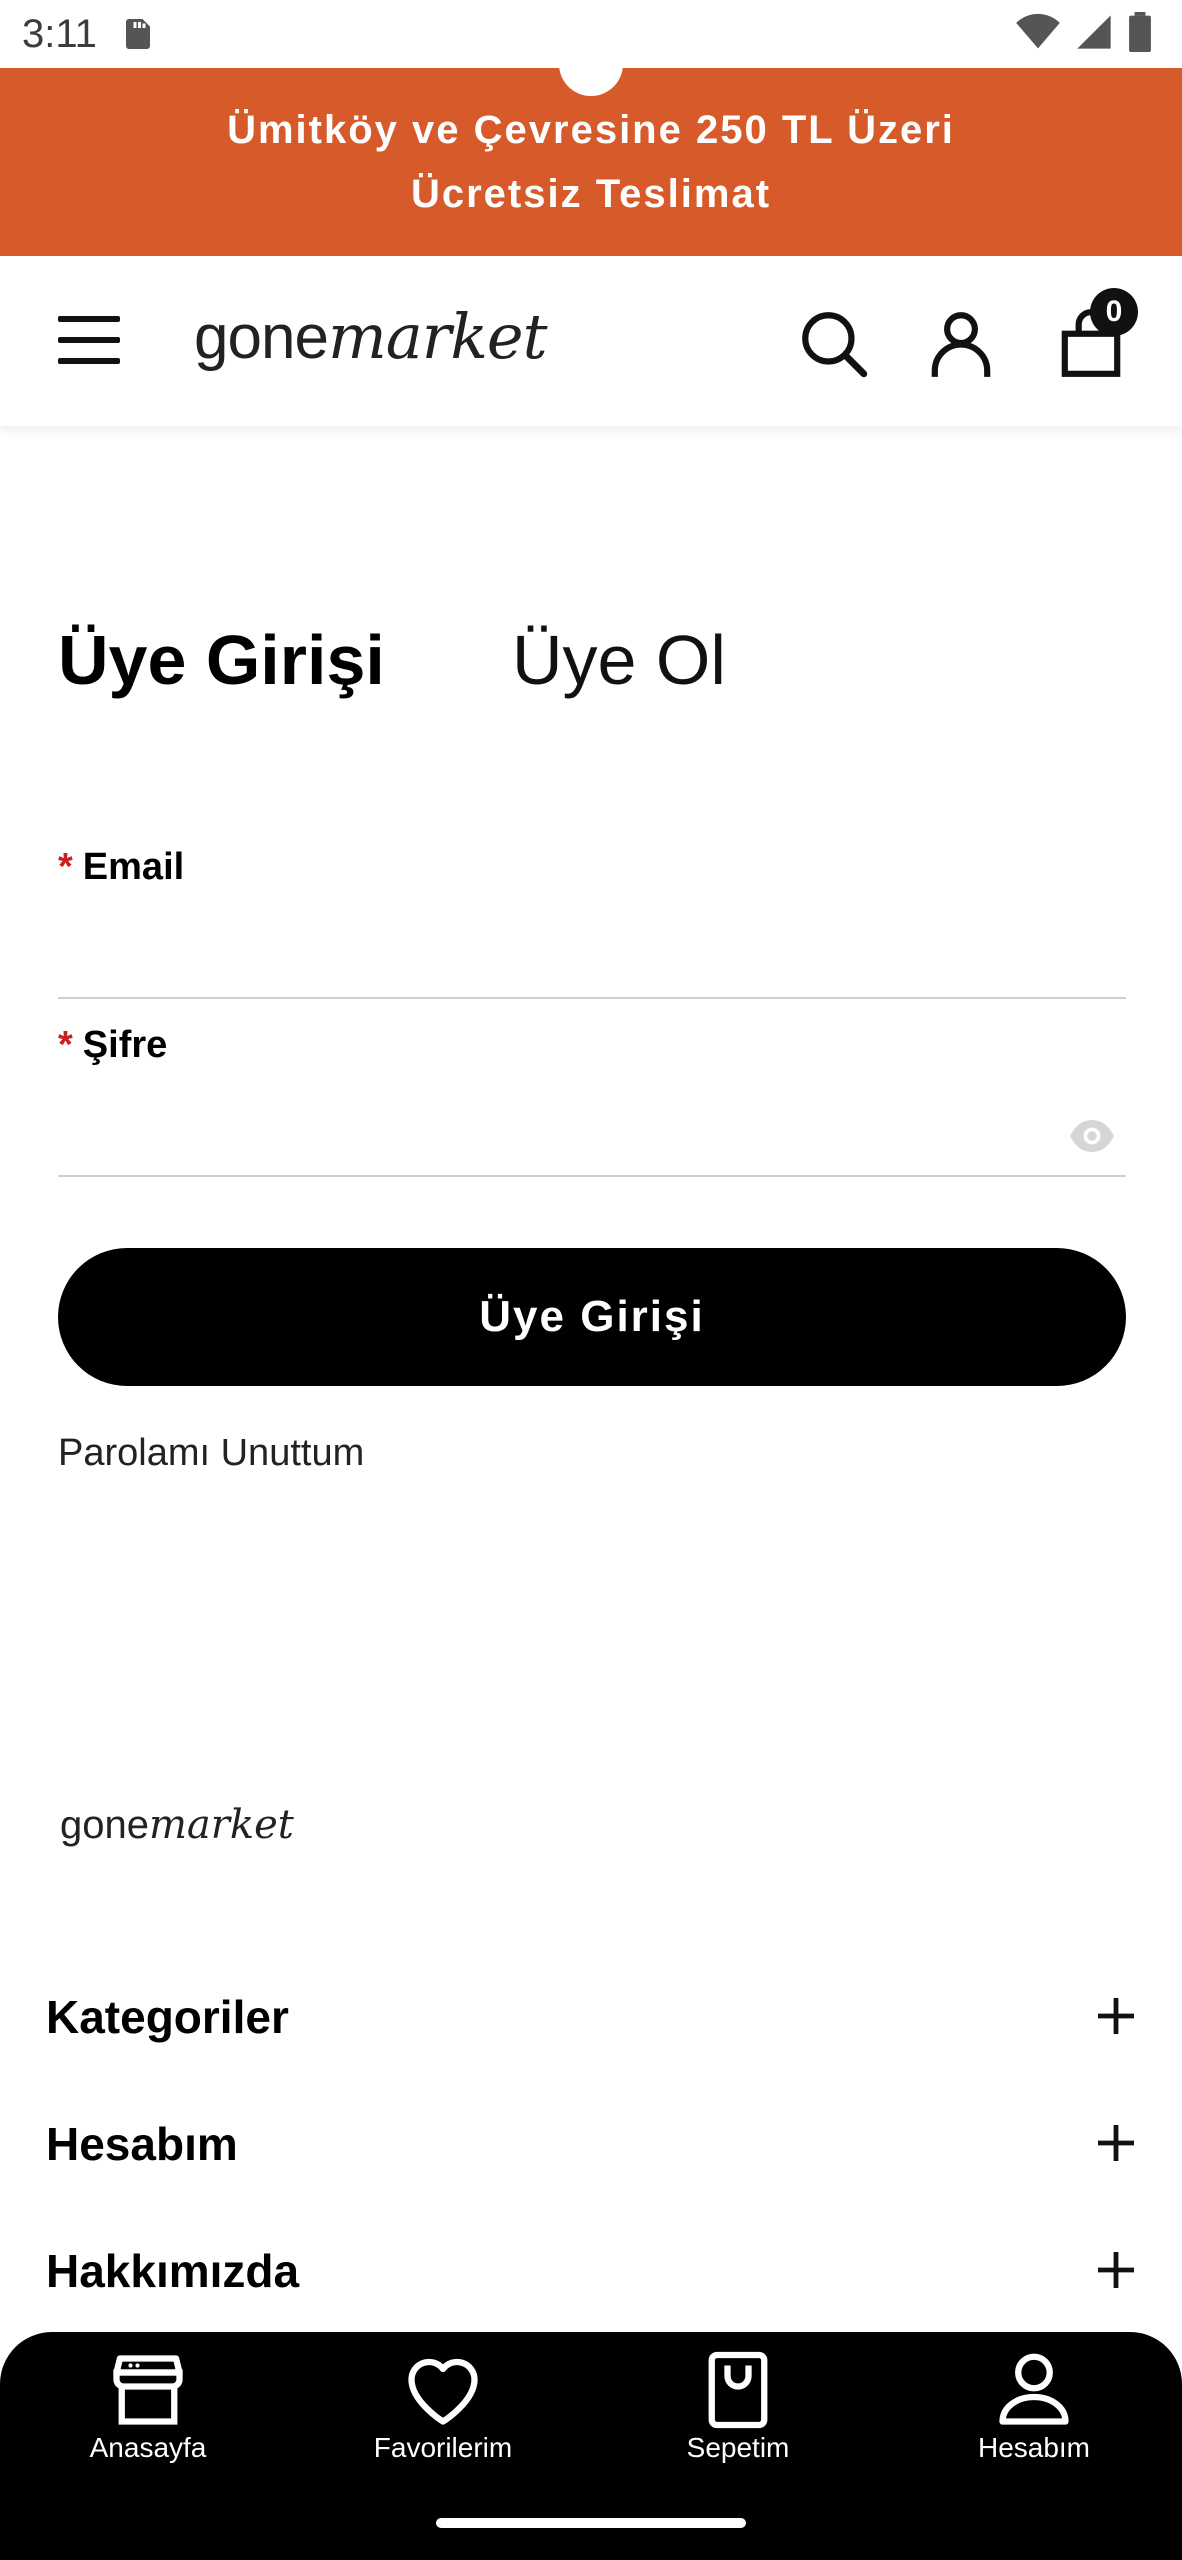  I want to click on nav-cart: Sepetim, so click(738, 2406).